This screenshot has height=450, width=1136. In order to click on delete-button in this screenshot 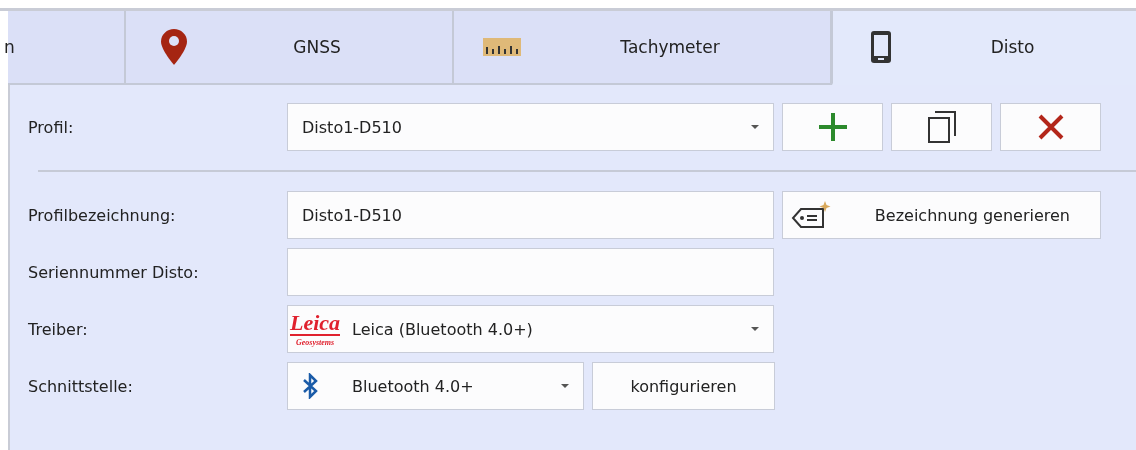, I will do `click(1050, 127)`.